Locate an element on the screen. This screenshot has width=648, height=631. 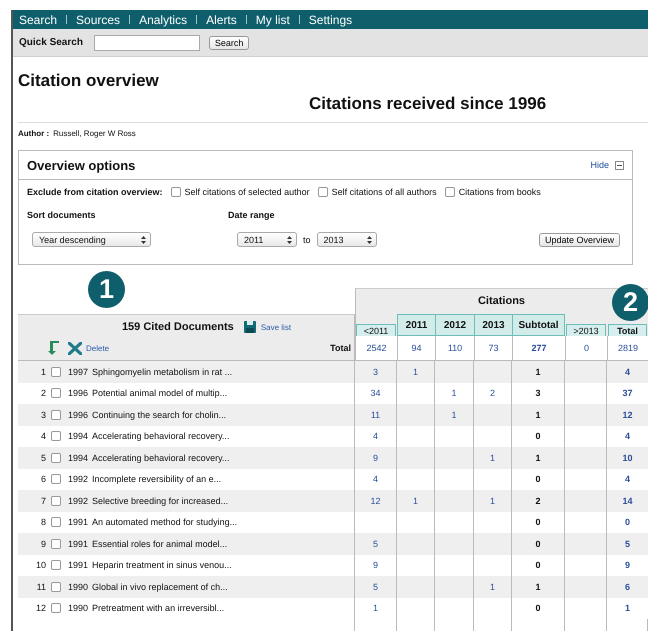
sort-dropdown: Year descending is located at coordinates (91, 239).